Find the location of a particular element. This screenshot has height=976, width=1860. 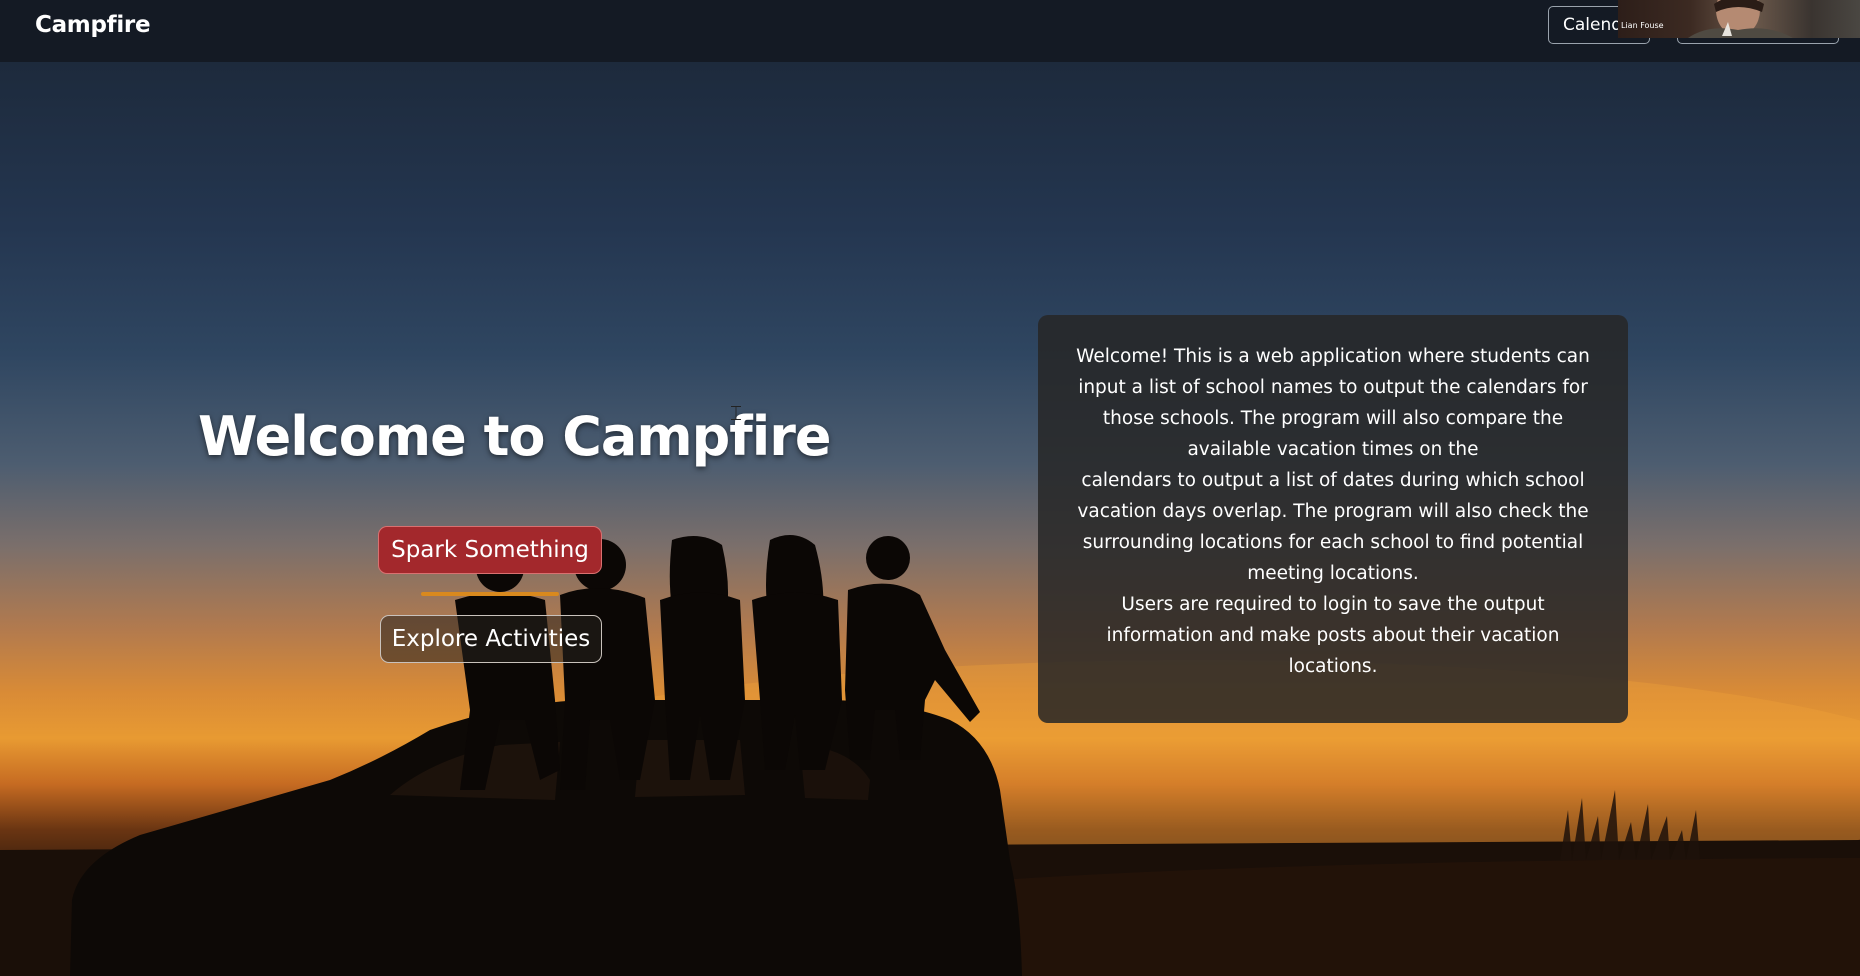

explore-activities-button: Explore Activities is located at coordinates (491, 639).